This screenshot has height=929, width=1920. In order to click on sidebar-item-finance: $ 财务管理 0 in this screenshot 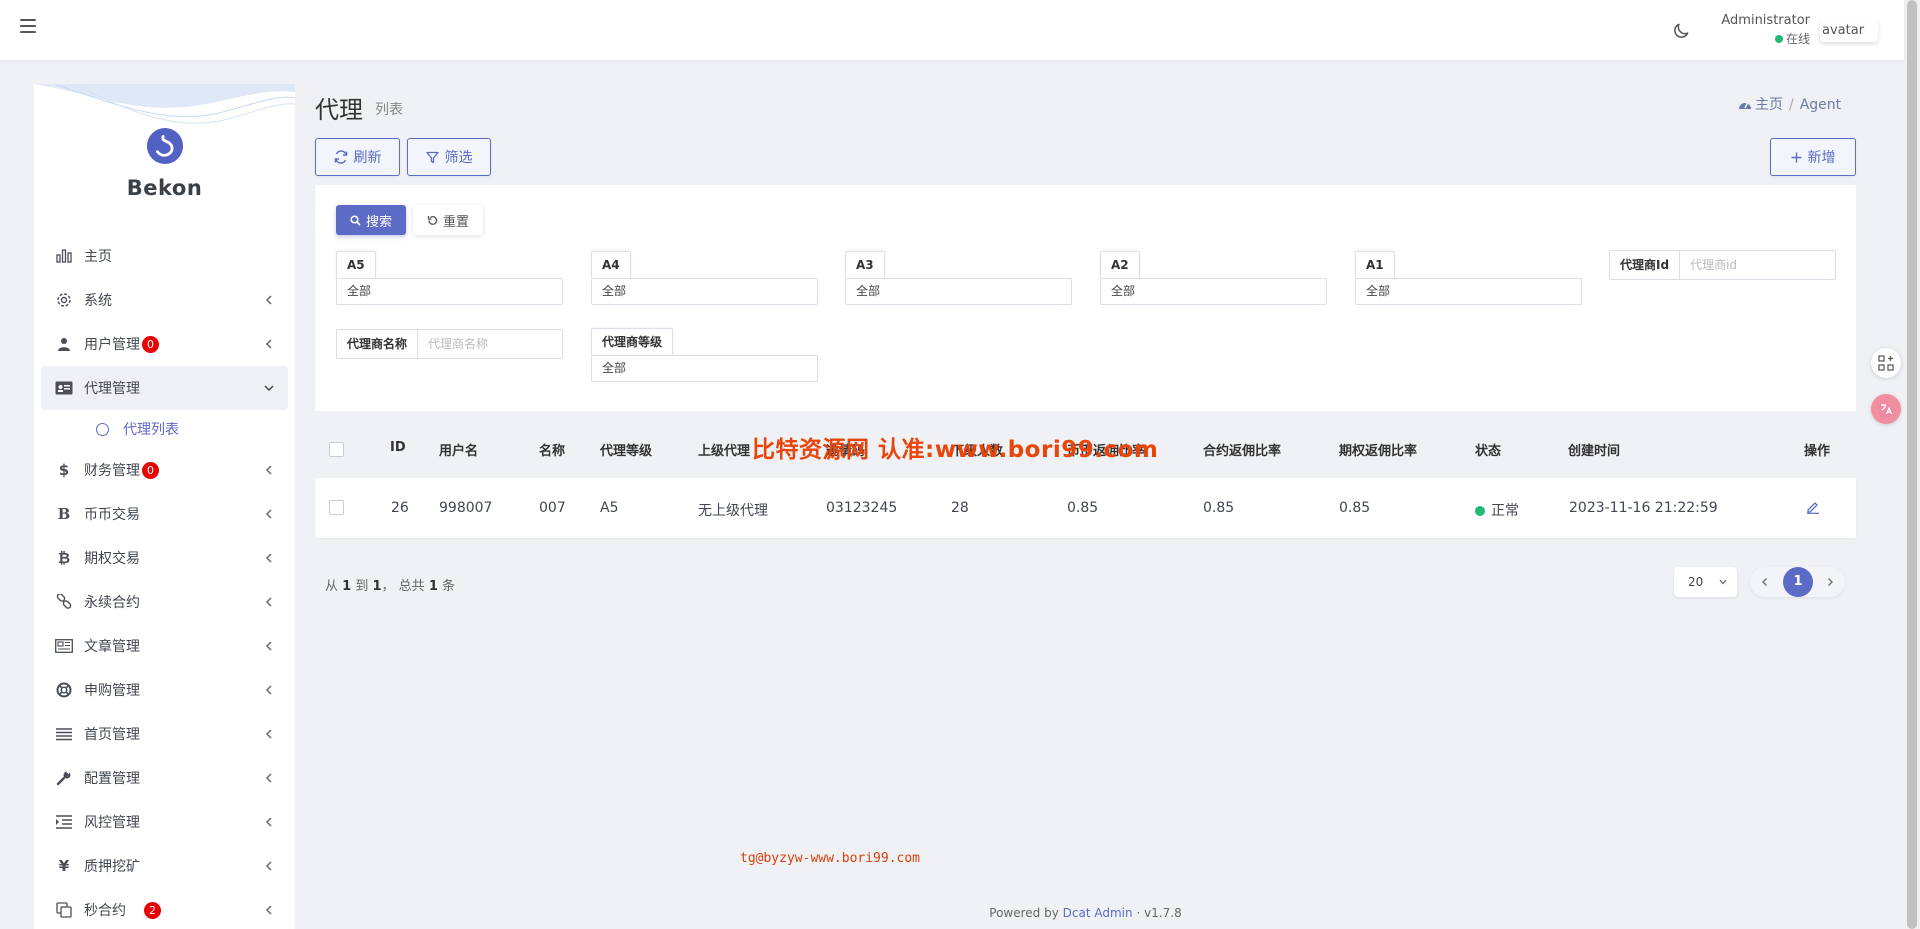, I will do `click(164, 470)`.